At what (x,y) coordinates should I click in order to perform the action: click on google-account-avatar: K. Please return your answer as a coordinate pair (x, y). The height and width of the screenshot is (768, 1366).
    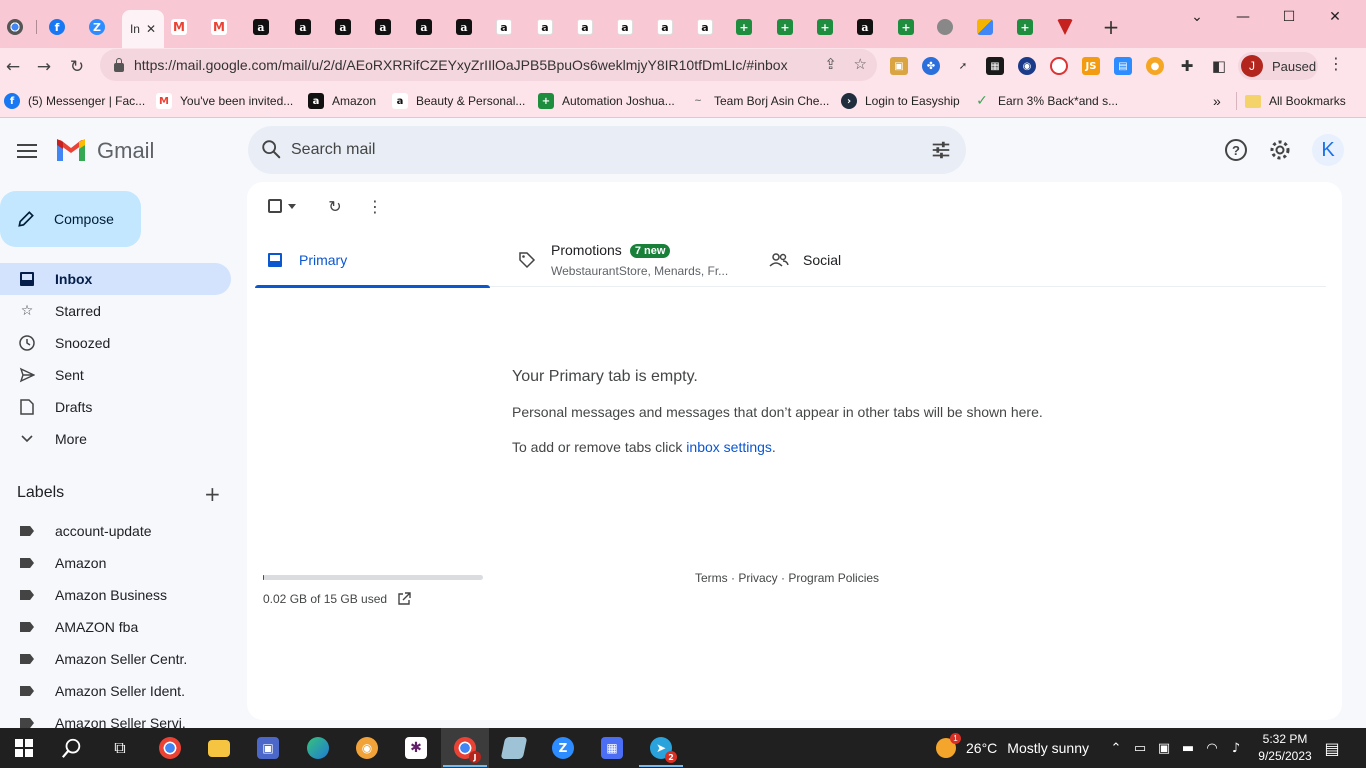
    Looking at the image, I should click on (1328, 150).